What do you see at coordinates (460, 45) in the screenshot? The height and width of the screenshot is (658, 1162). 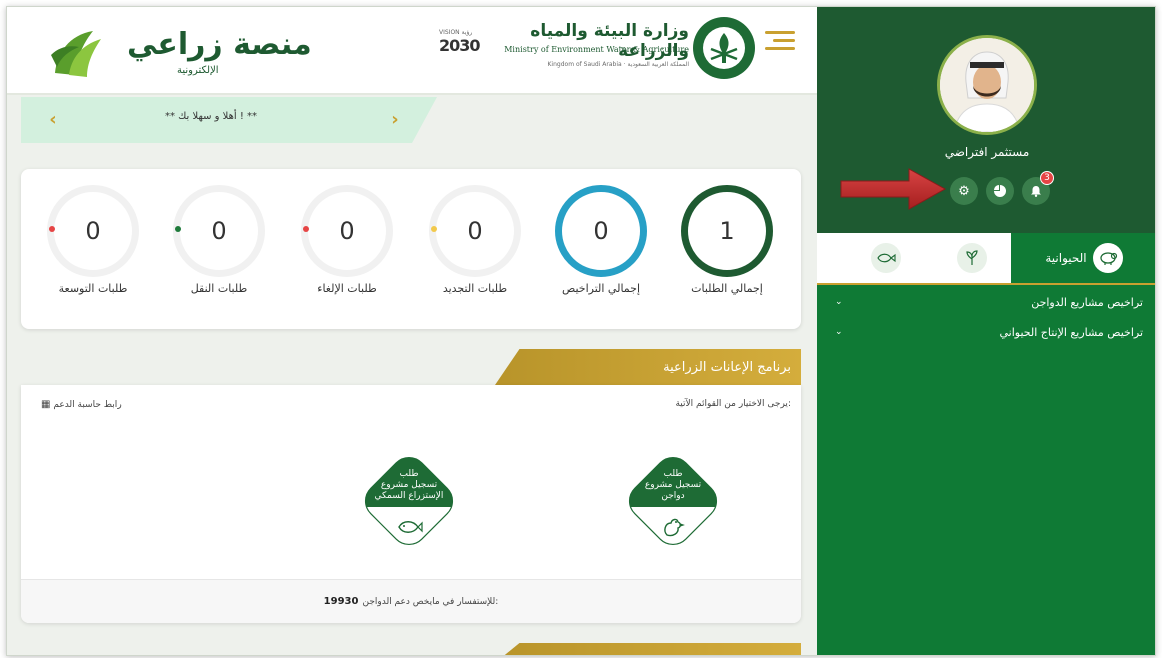 I see `vision-year: 2030` at bounding box center [460, 45].